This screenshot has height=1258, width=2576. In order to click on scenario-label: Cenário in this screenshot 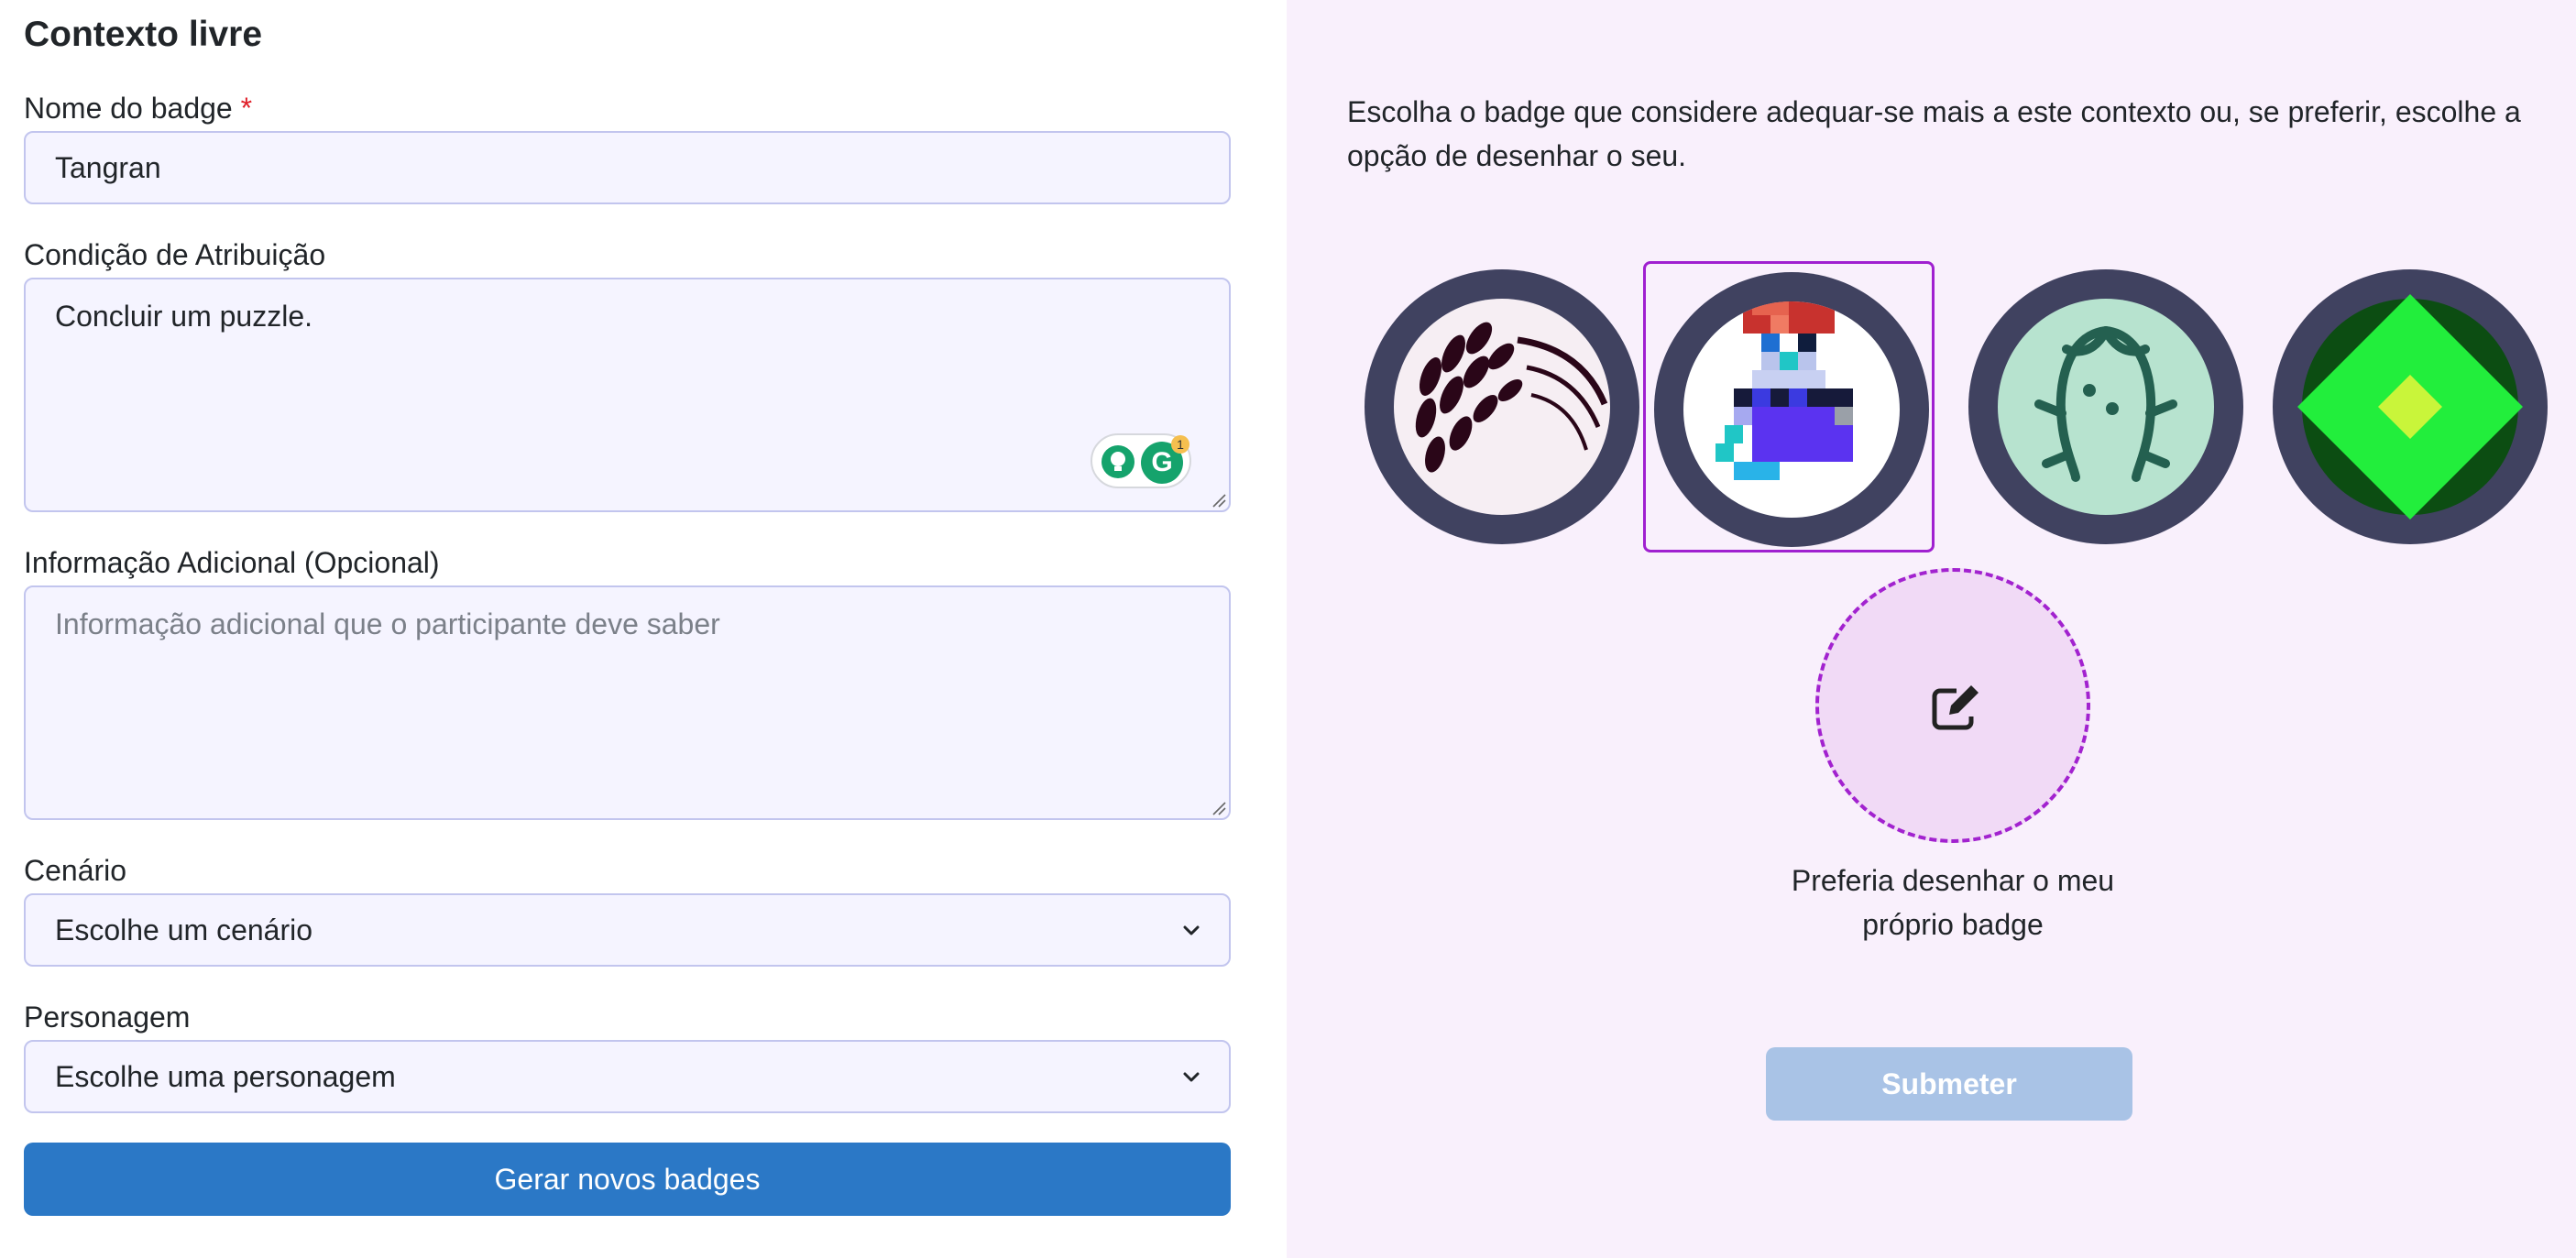, I will do `click(75, 870)`.